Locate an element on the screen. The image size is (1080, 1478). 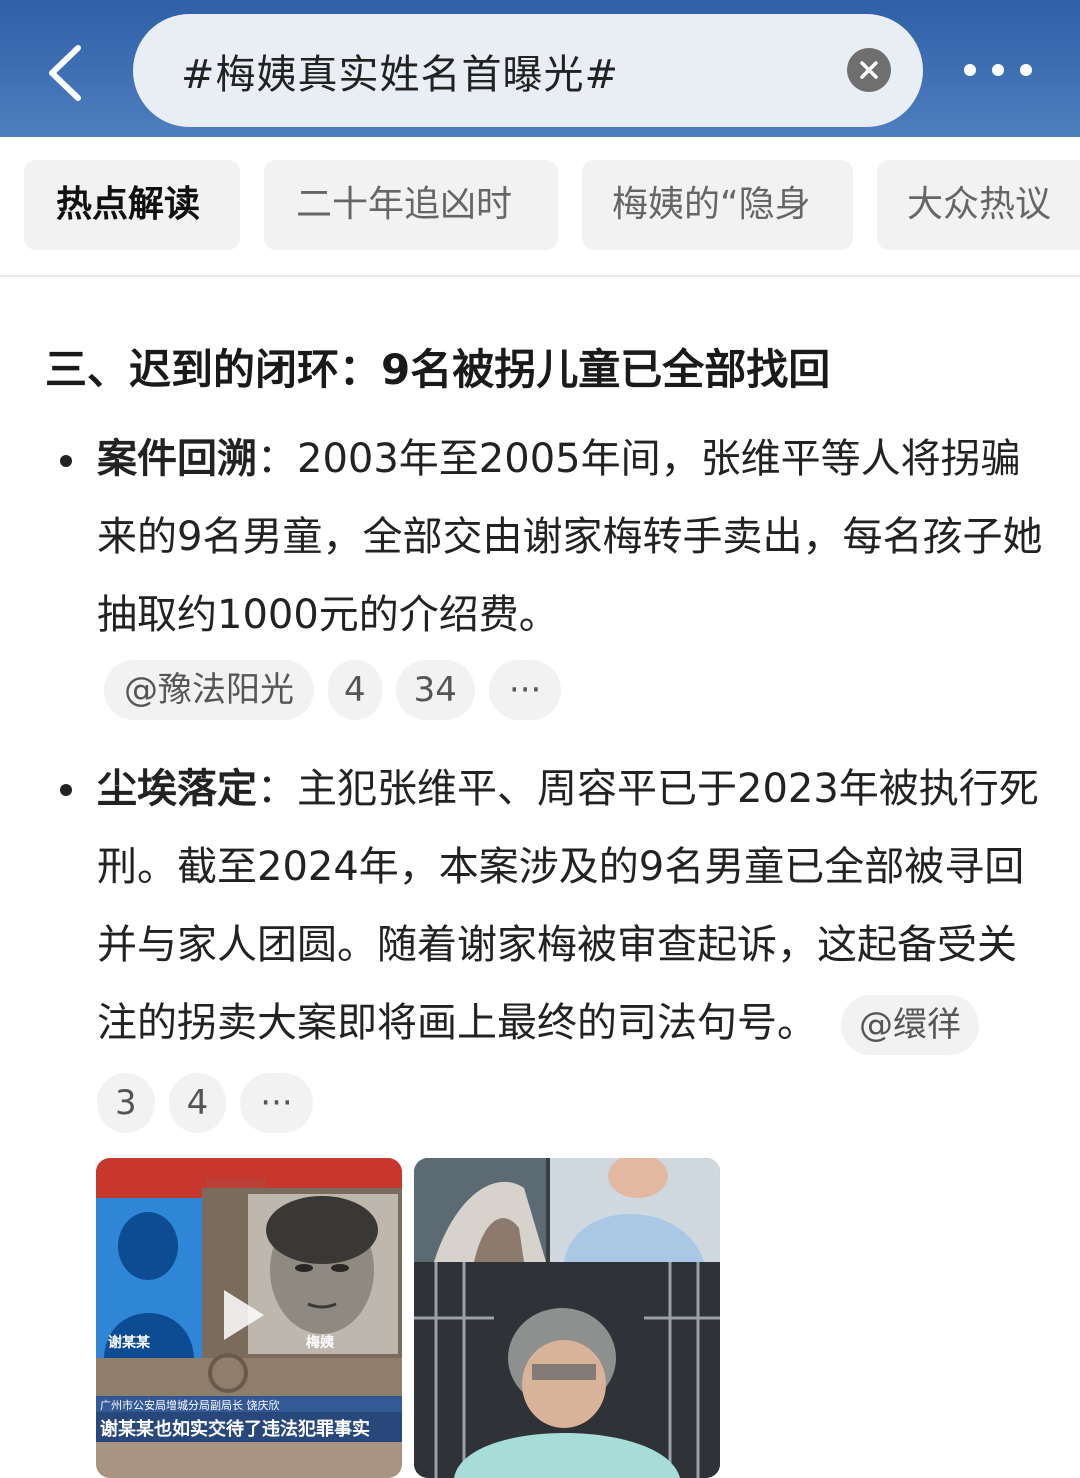
tab-label: 大众热议 is located at coordinates (979, 204).